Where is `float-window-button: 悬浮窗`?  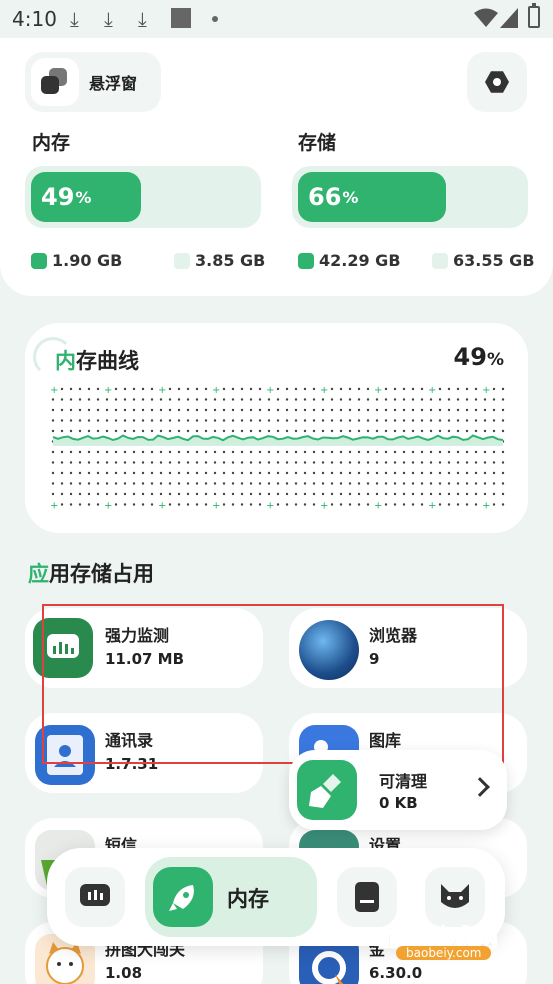 float-window-button: 悬浮窗 is located at coordinates (93, 82).